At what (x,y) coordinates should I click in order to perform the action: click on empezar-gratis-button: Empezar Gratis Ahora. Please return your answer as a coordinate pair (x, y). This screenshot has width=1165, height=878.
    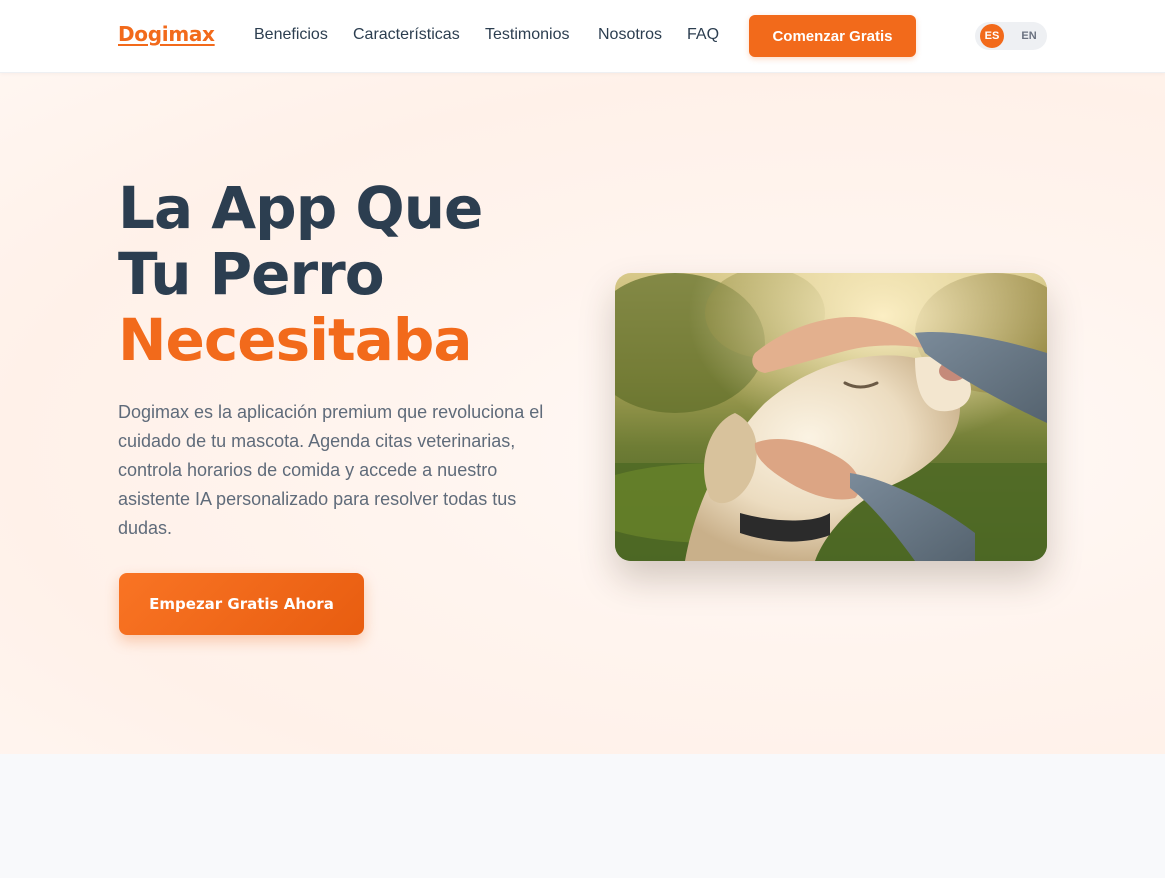
    Looking at the image, I should click on (241, 604).